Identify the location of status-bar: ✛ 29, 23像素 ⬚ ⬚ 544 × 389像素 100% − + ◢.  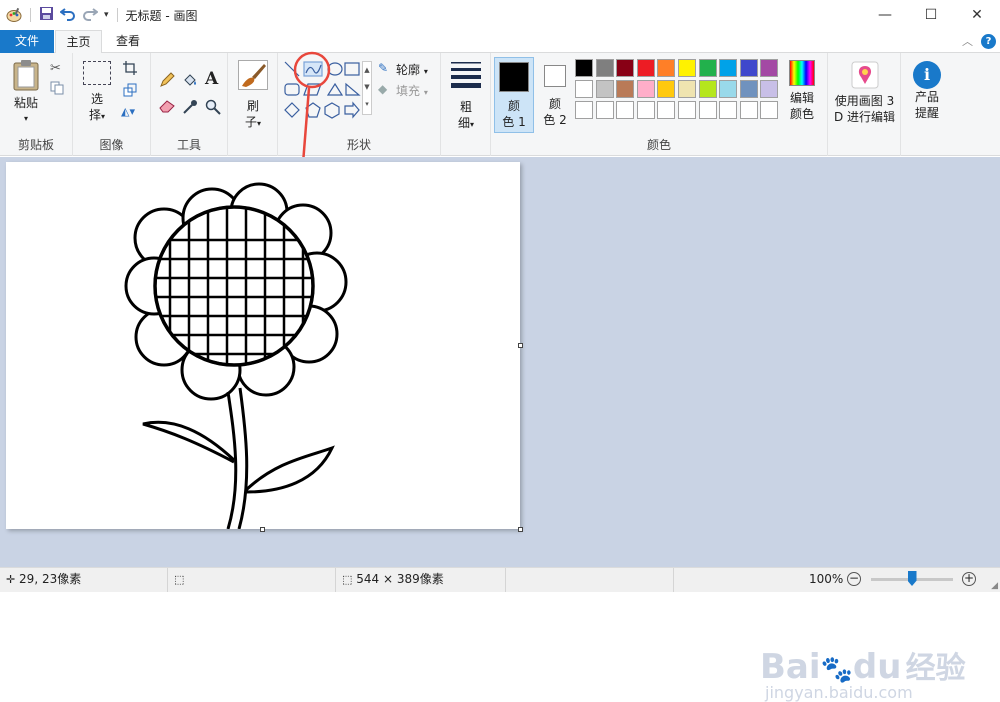
(500, 579).